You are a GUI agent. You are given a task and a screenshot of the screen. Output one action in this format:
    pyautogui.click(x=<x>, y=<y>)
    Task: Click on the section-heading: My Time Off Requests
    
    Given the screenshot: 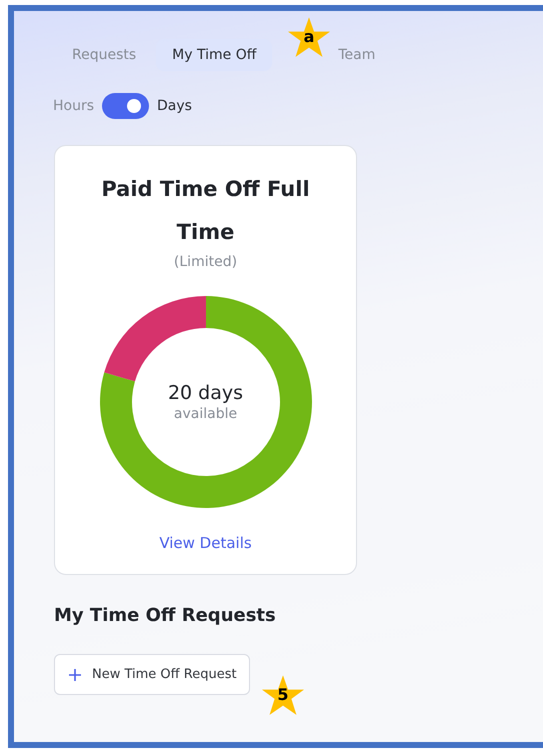 What is the action you would take?
    pyautogui.click(x=165, y=615)
    